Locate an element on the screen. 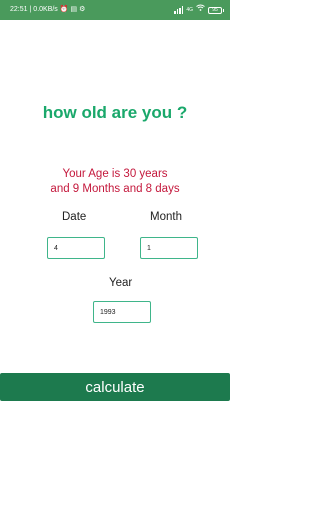 Image resolution: width=320 pixels, height=512 pixels. status-left: 22:51 | 0.0KB/s ⏰ ▤ ⚙ is located at coordinates (47, 10).